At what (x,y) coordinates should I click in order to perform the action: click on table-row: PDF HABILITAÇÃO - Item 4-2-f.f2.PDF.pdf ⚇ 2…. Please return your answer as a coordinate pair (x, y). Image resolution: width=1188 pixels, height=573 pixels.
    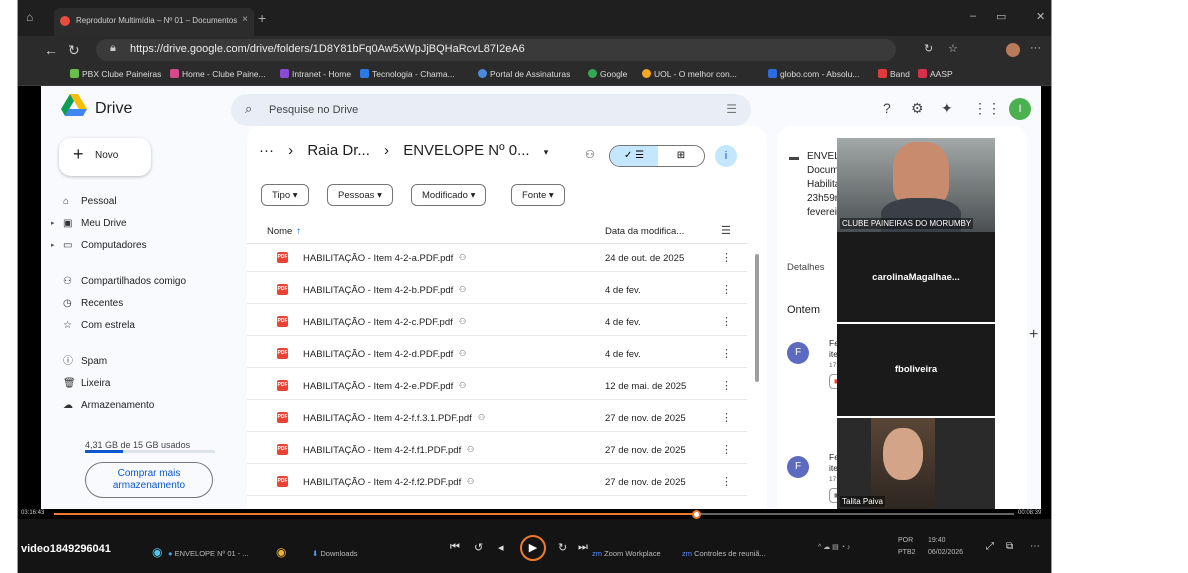
    Looking at the image, I should click on (497, 482).